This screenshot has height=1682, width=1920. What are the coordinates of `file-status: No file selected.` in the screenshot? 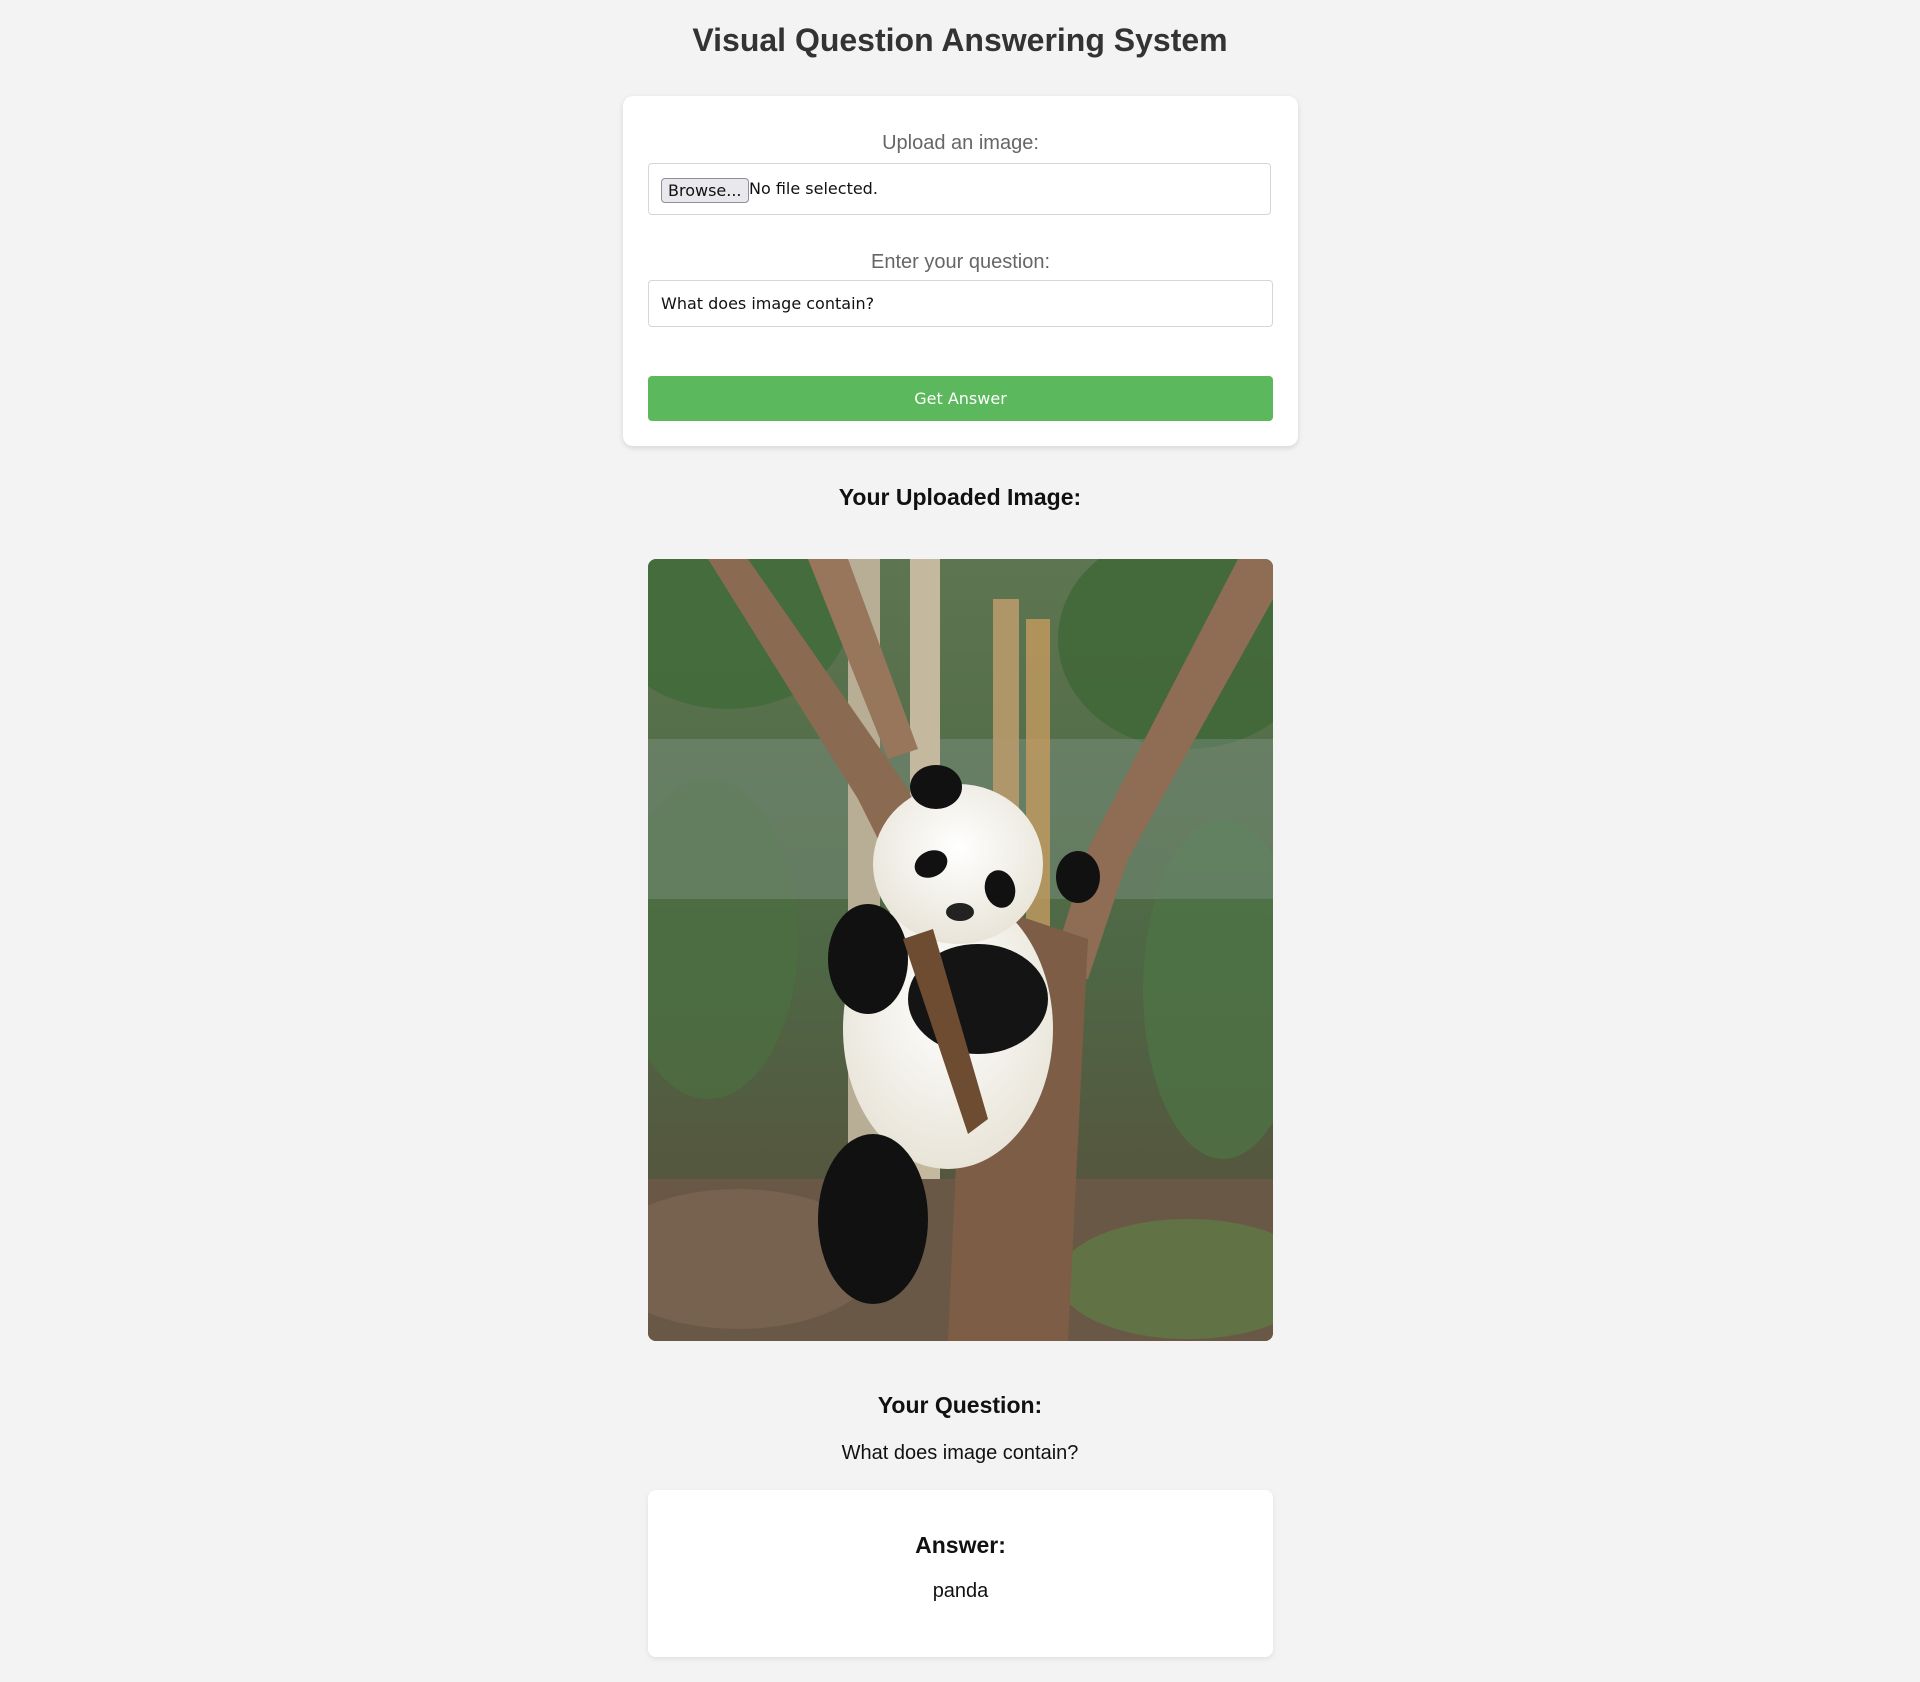 It's located at (813, 188).